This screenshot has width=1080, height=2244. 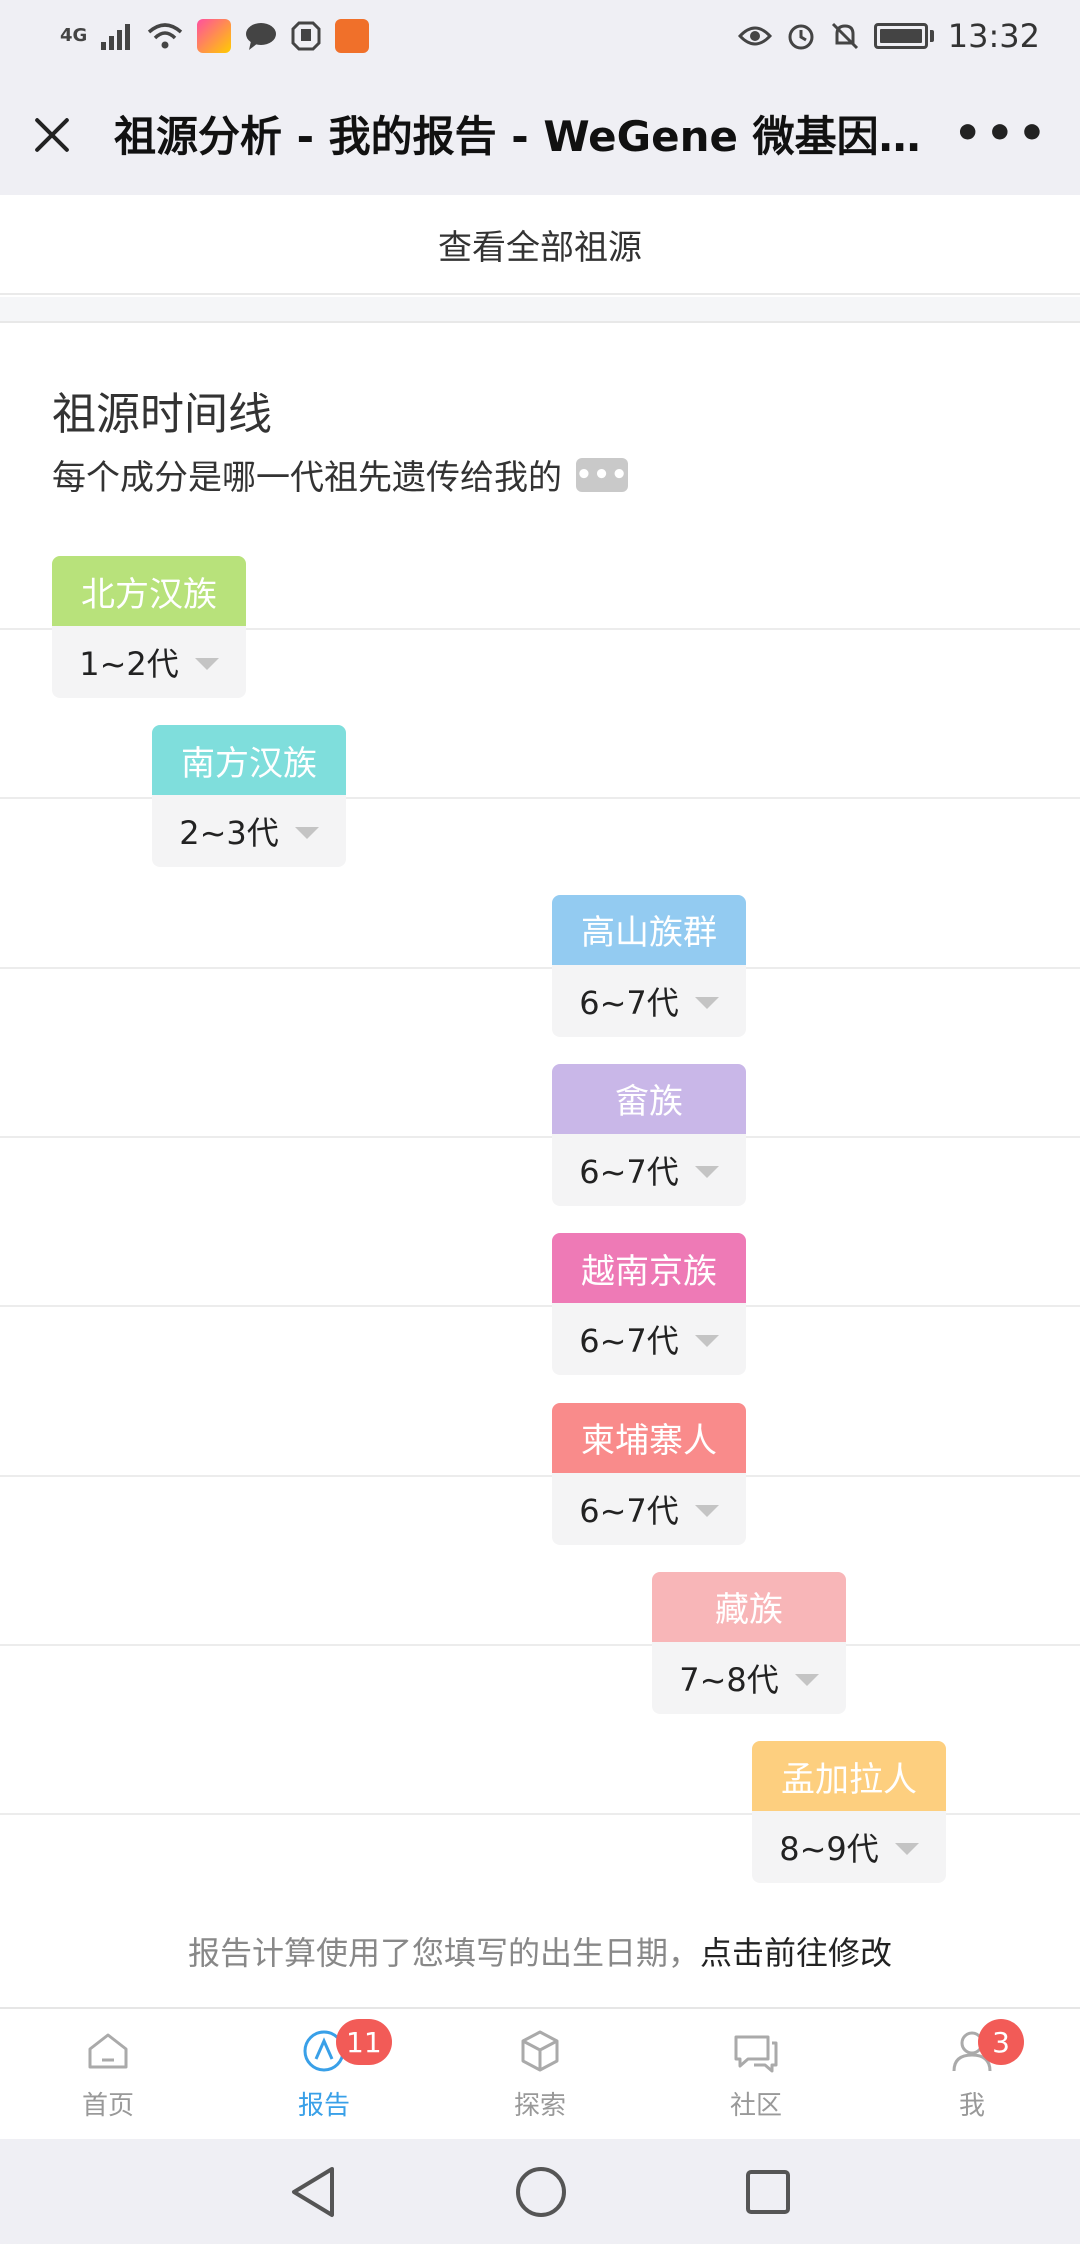 I want to click on eye-icon, so click(x=754, y=36).